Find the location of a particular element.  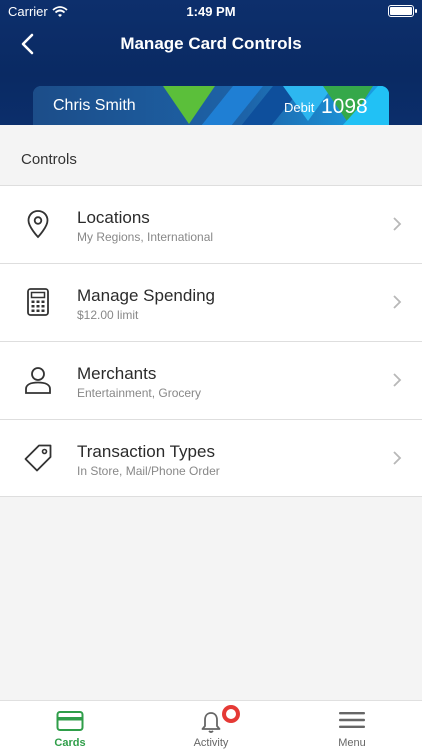

status-bar: Carrier 1:49 PM is located at coordinates (211, 11).